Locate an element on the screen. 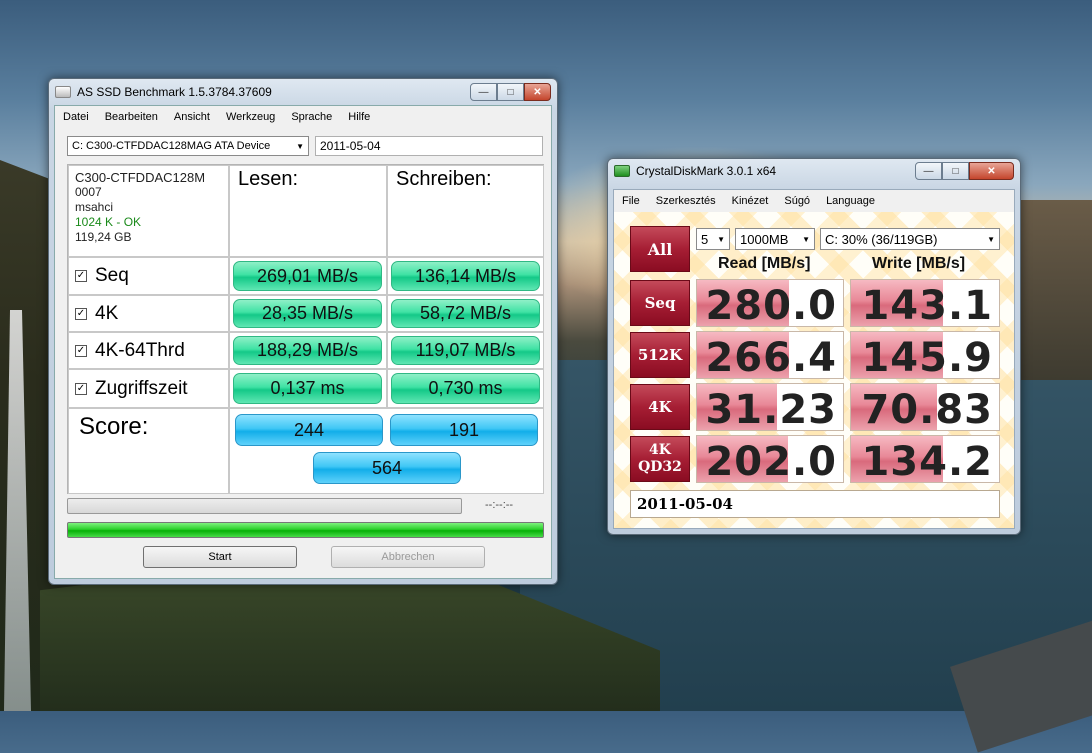 The image size is (1092, 753). 4k-write-value: 70.83 is located at coordinates (927, 409).